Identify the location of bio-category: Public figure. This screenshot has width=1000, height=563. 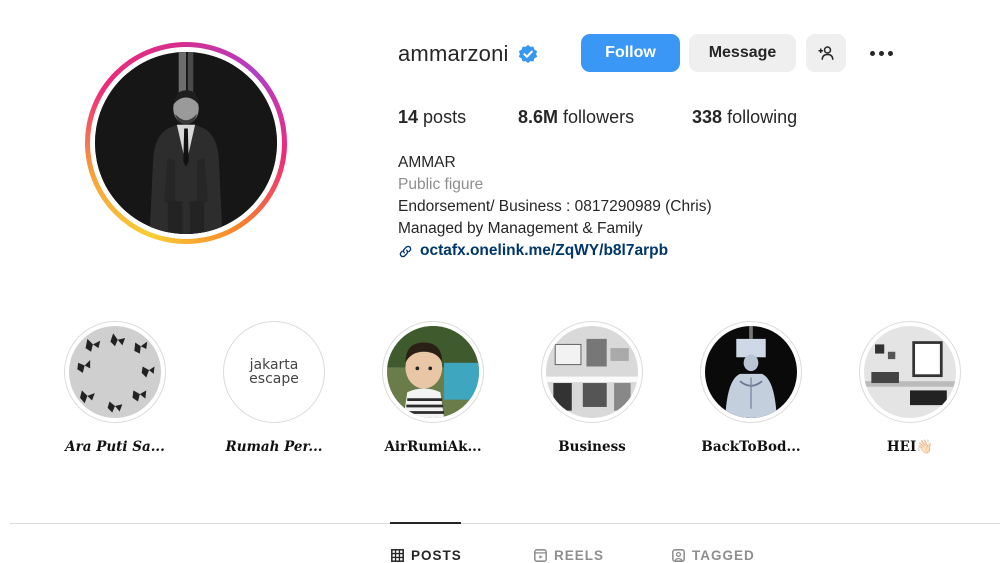
(441, 184).